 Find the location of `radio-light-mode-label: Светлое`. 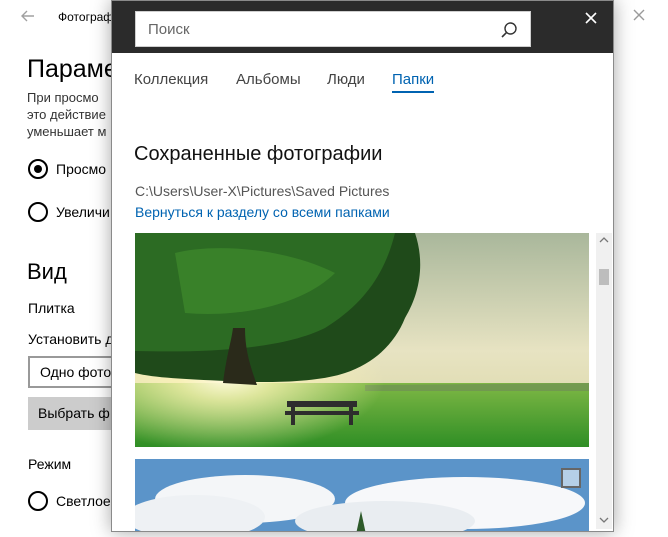

radio-light-mode-label: Светлое is located at coordinates (83, 501).